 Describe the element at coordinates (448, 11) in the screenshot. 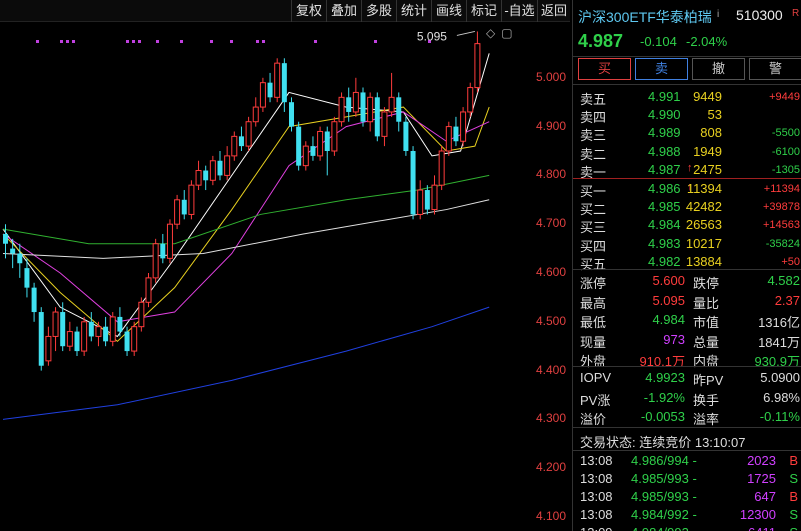

I see `toolbar-item-4: 画线` at that location.